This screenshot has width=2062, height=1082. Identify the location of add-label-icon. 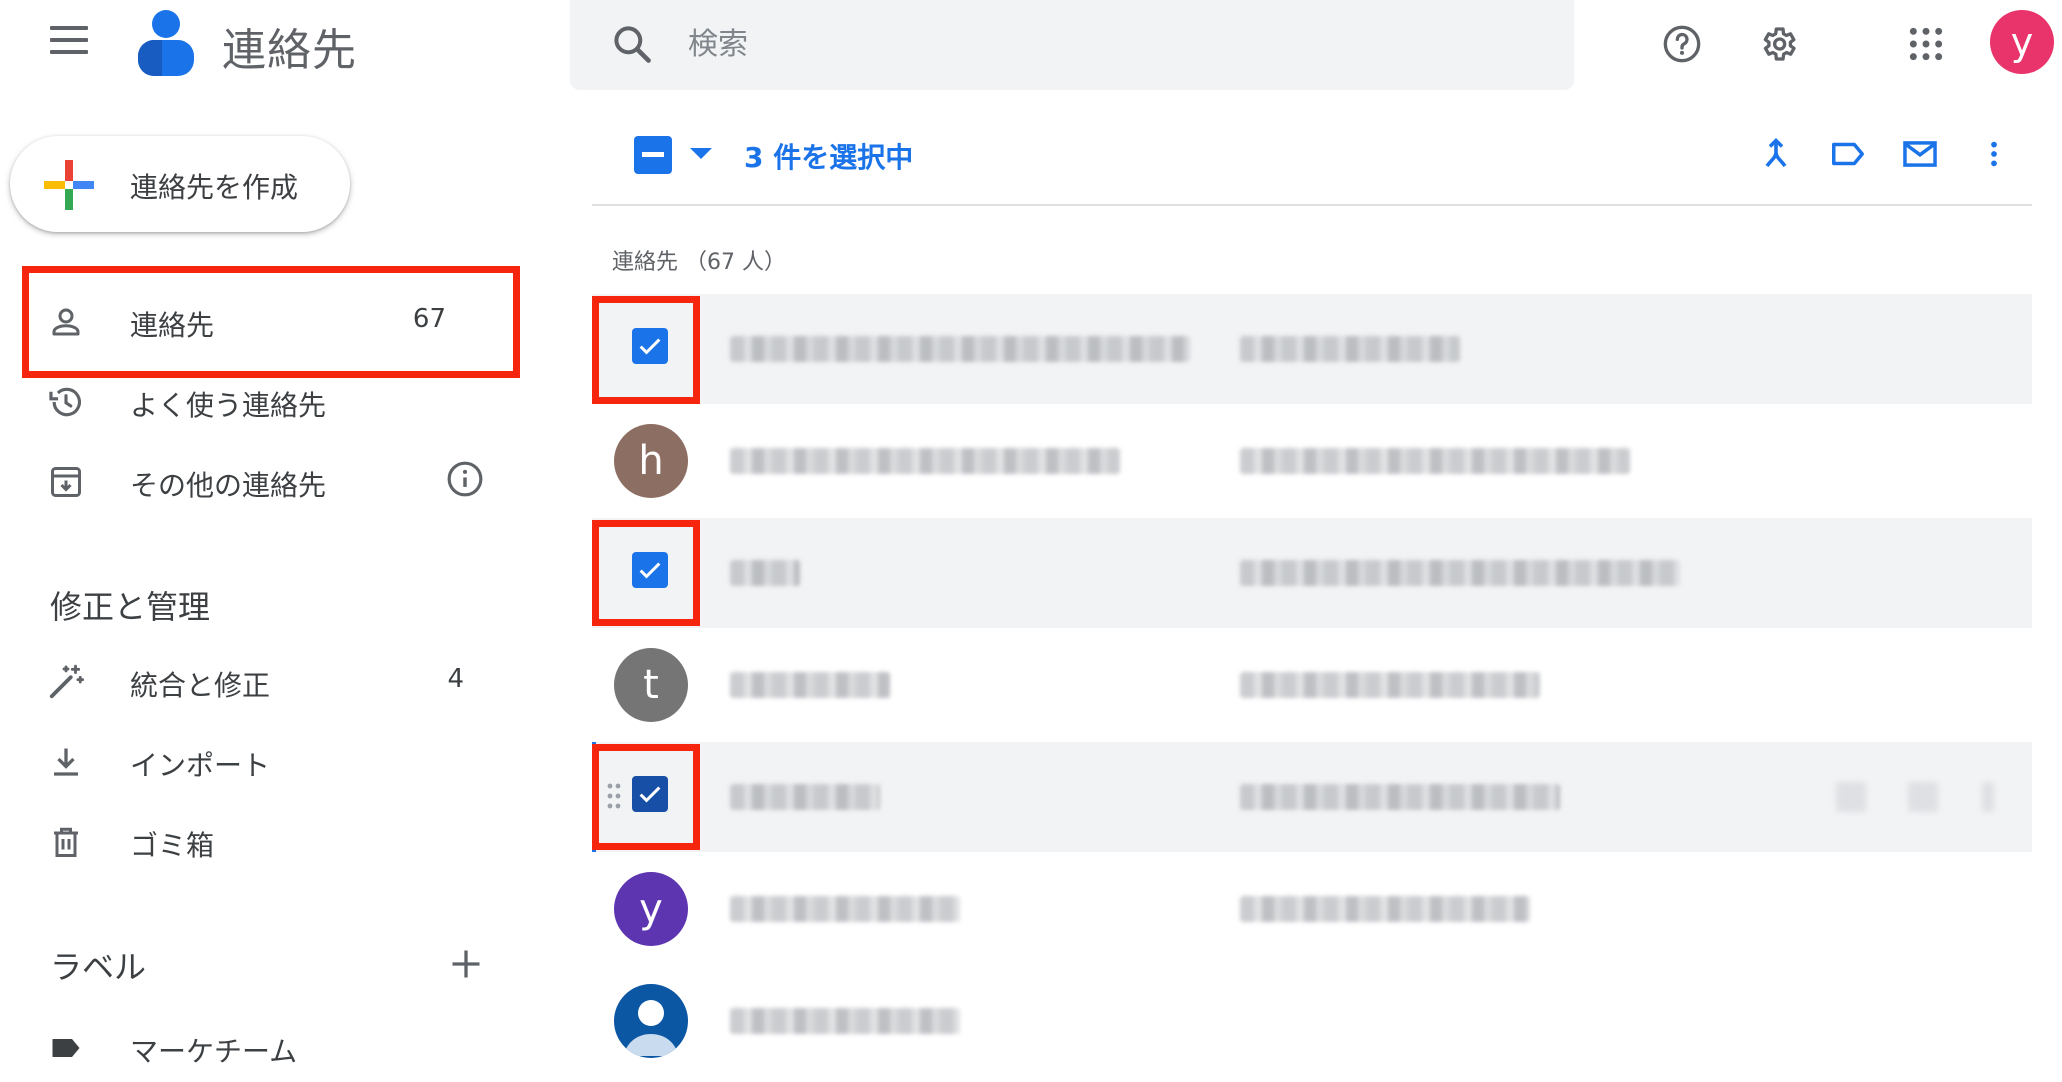
(468, 966).